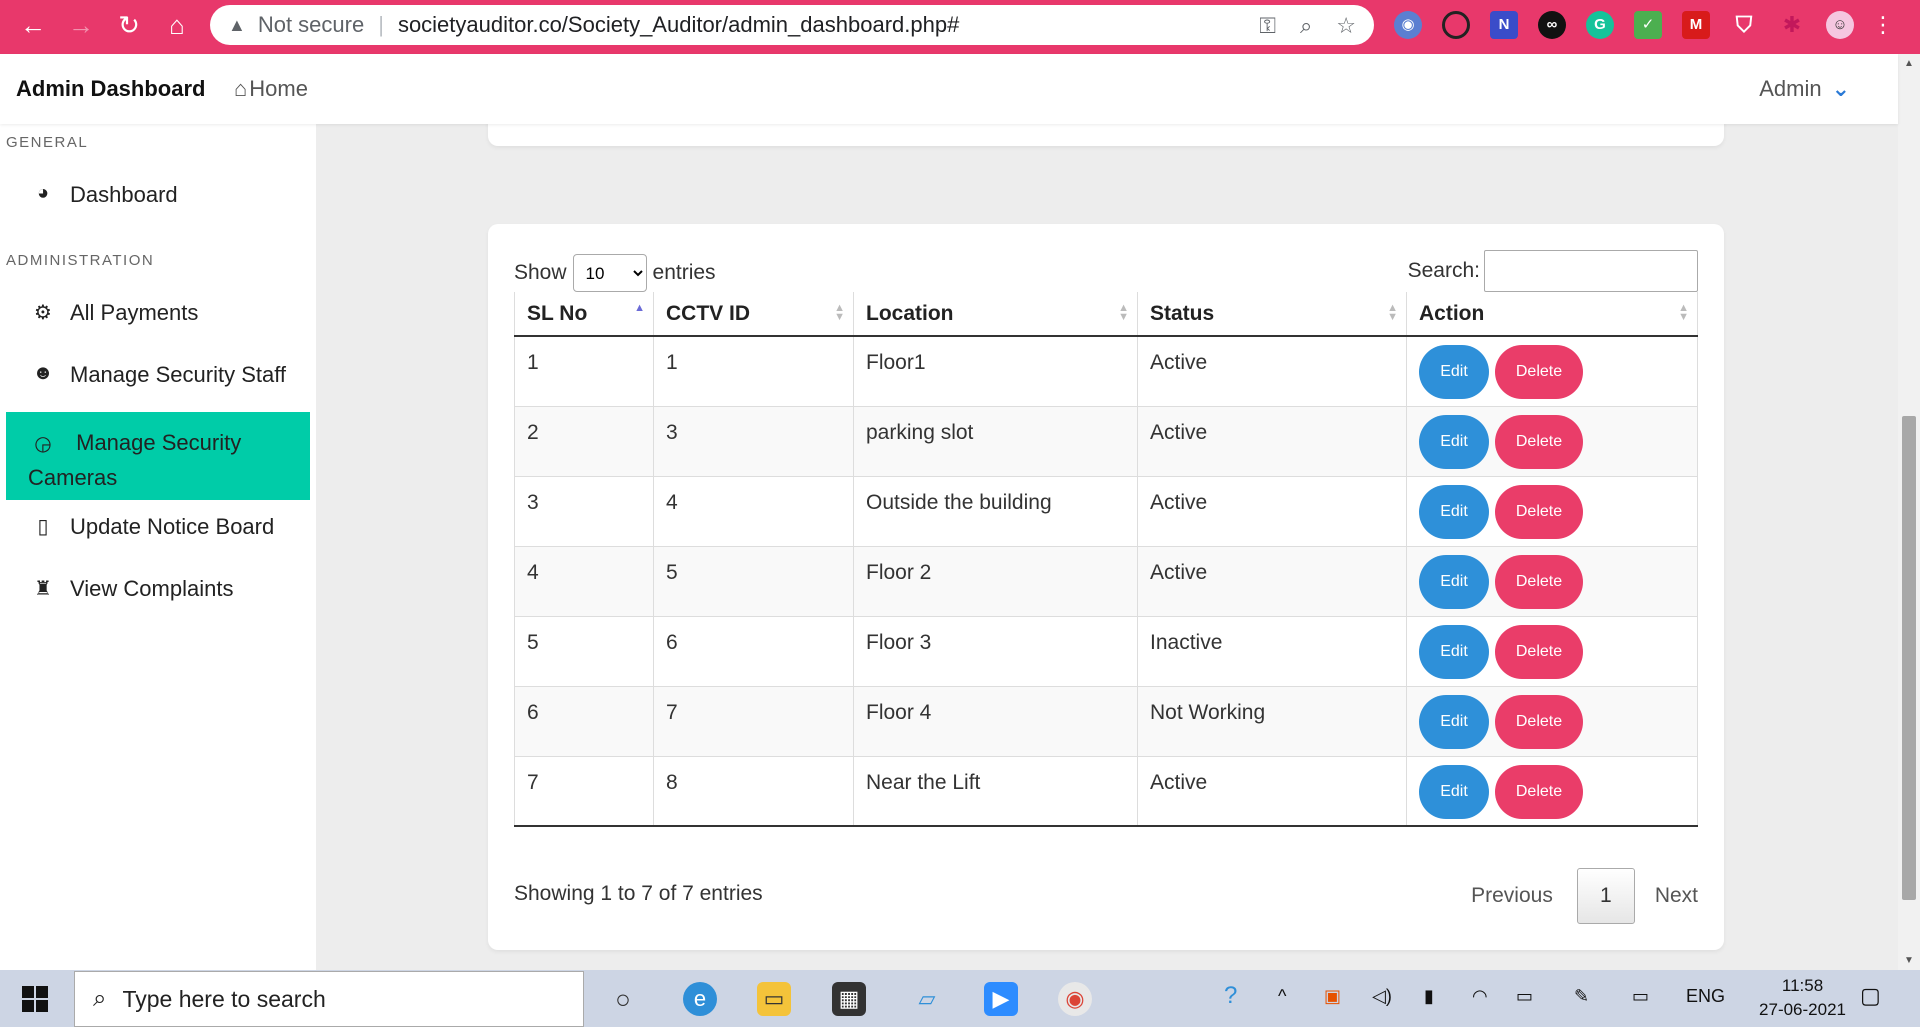 This screenshot has width=1920, height=1027. What do you see at coordinates (1480, 996) in the screenshot?
I see `wifi-icon: ◠` at bounding box center [1480, 996].